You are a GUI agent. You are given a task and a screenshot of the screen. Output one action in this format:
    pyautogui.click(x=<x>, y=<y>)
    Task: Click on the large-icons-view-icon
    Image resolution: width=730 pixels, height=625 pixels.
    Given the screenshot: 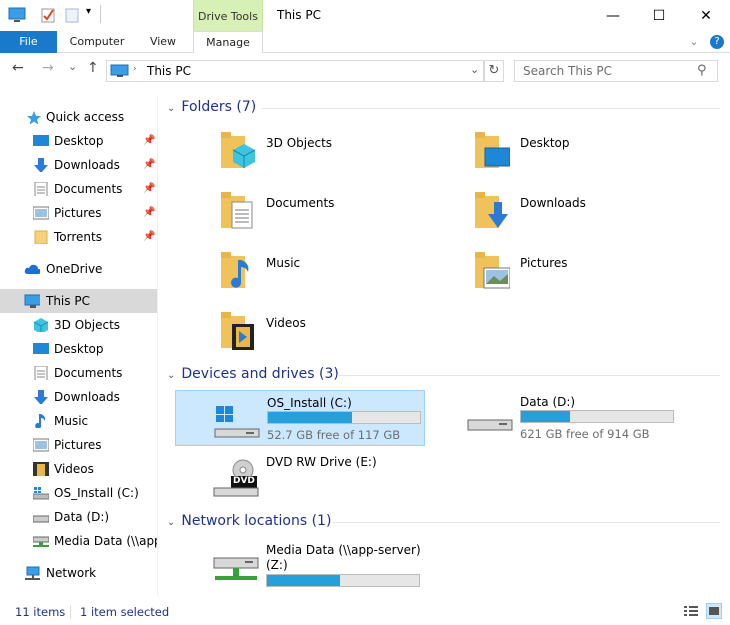 What is the action you would take?
    pyautogui.click(x=714, y=611)
    